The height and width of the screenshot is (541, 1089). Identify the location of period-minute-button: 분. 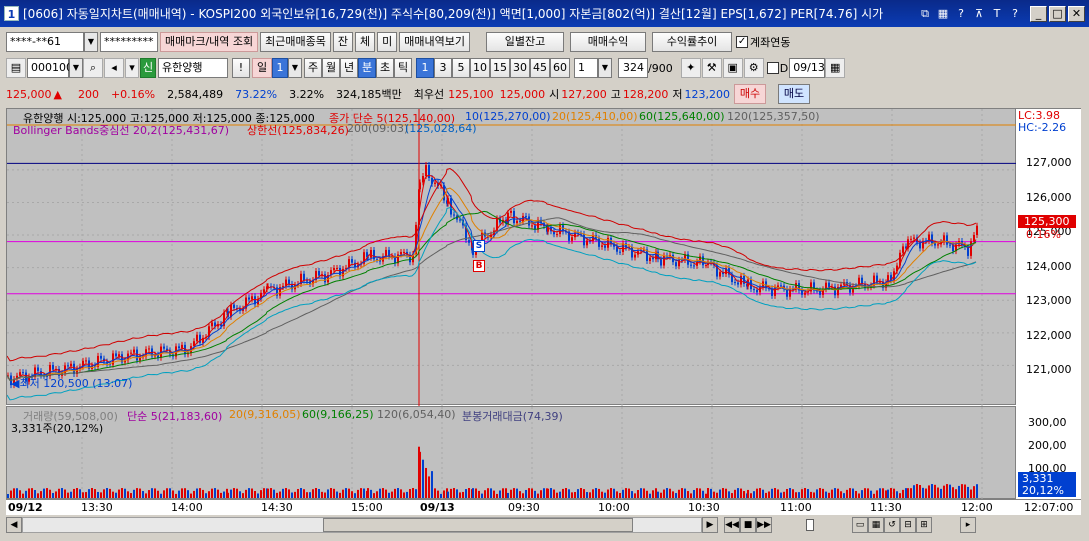
(367, 68).